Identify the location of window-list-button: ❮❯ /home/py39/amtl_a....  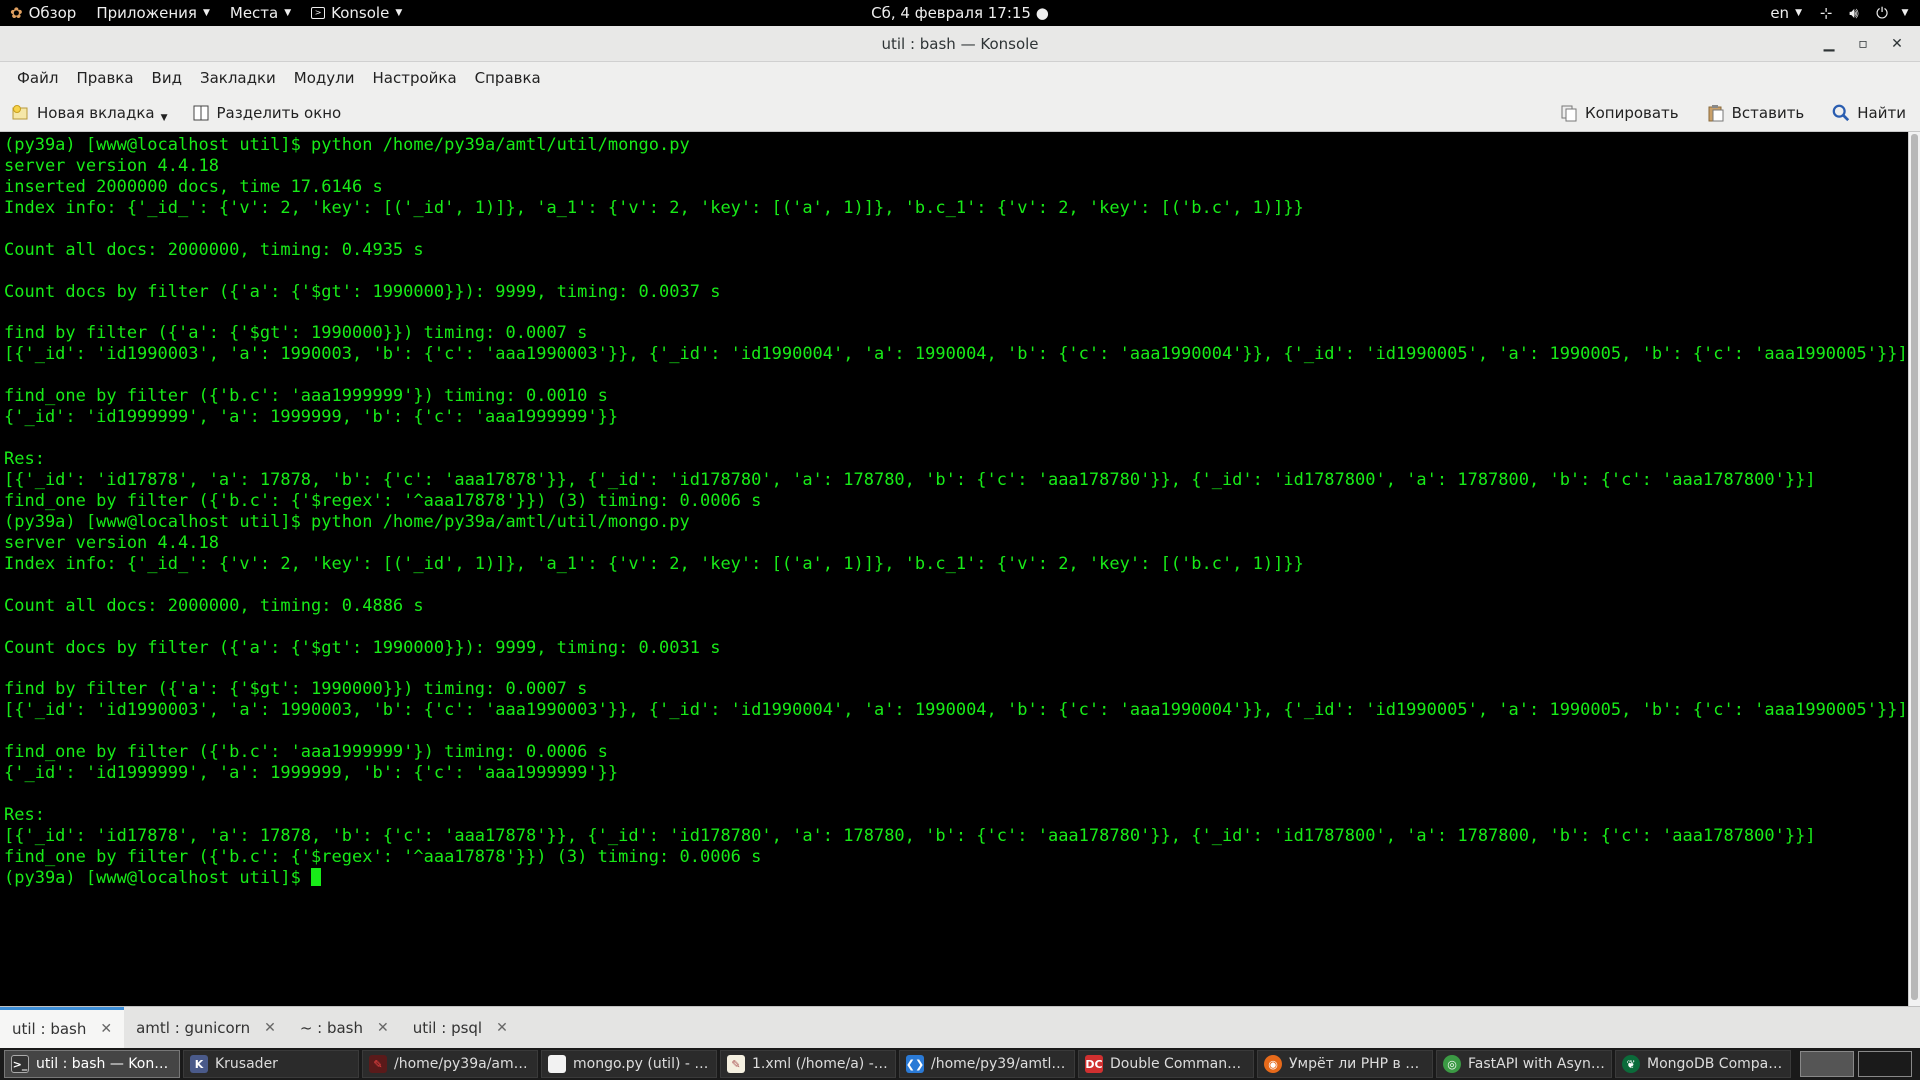
(987, 1064).